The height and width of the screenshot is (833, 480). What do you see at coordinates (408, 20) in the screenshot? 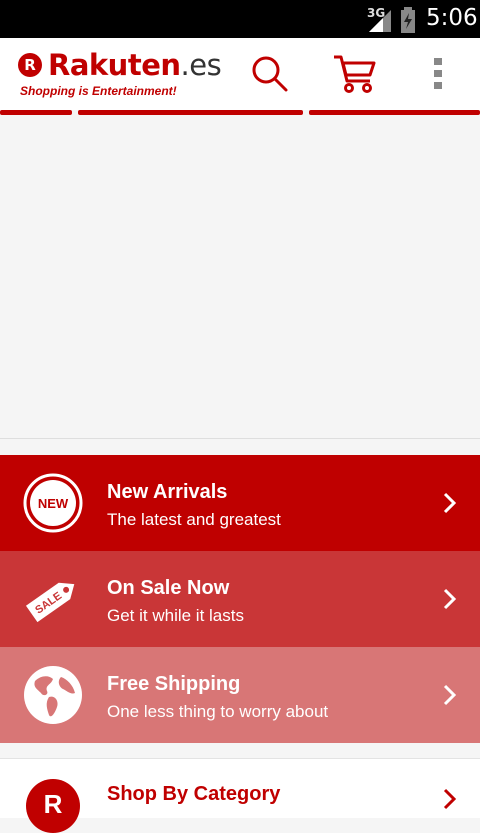
I see `battery-icon` at bounding box center [408, 20].